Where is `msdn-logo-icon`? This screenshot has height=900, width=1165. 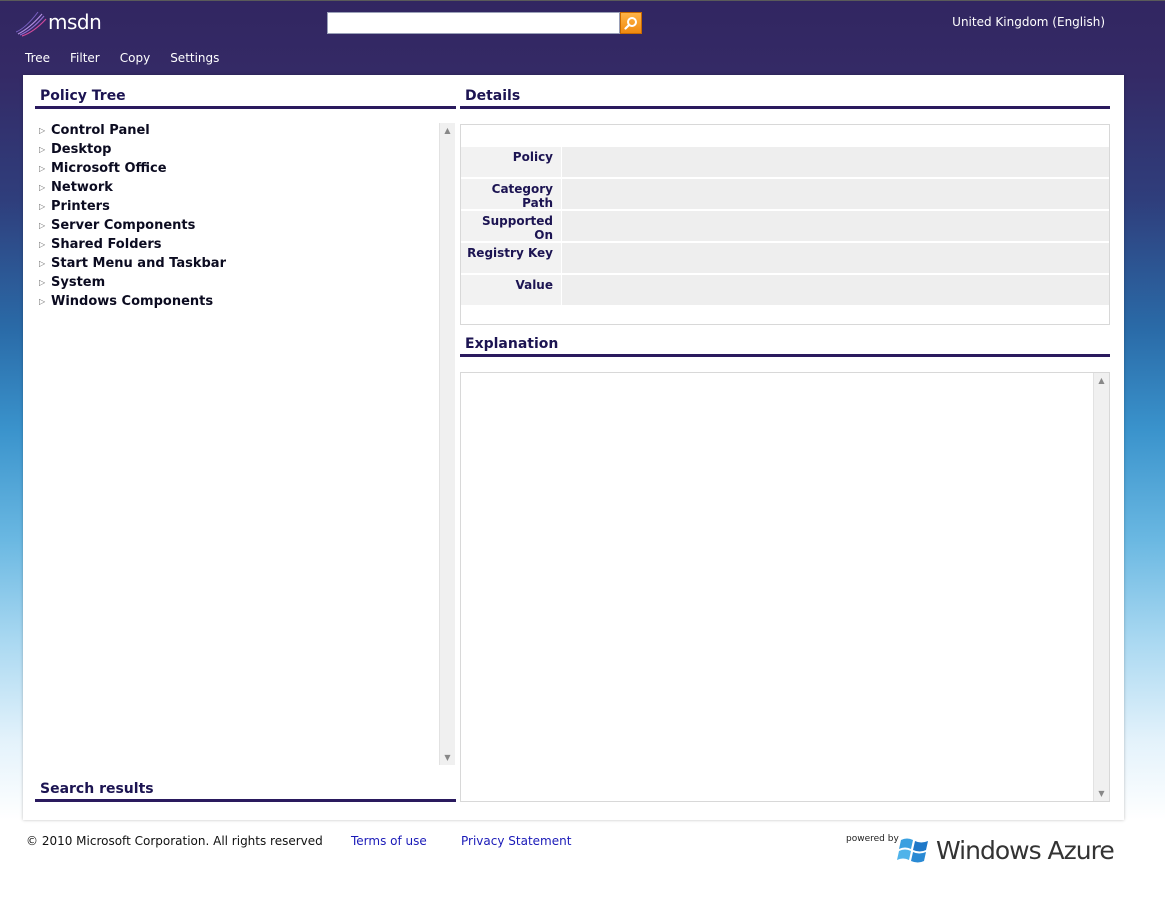 msdn-logo-icon is located at coordinates (31, 24).